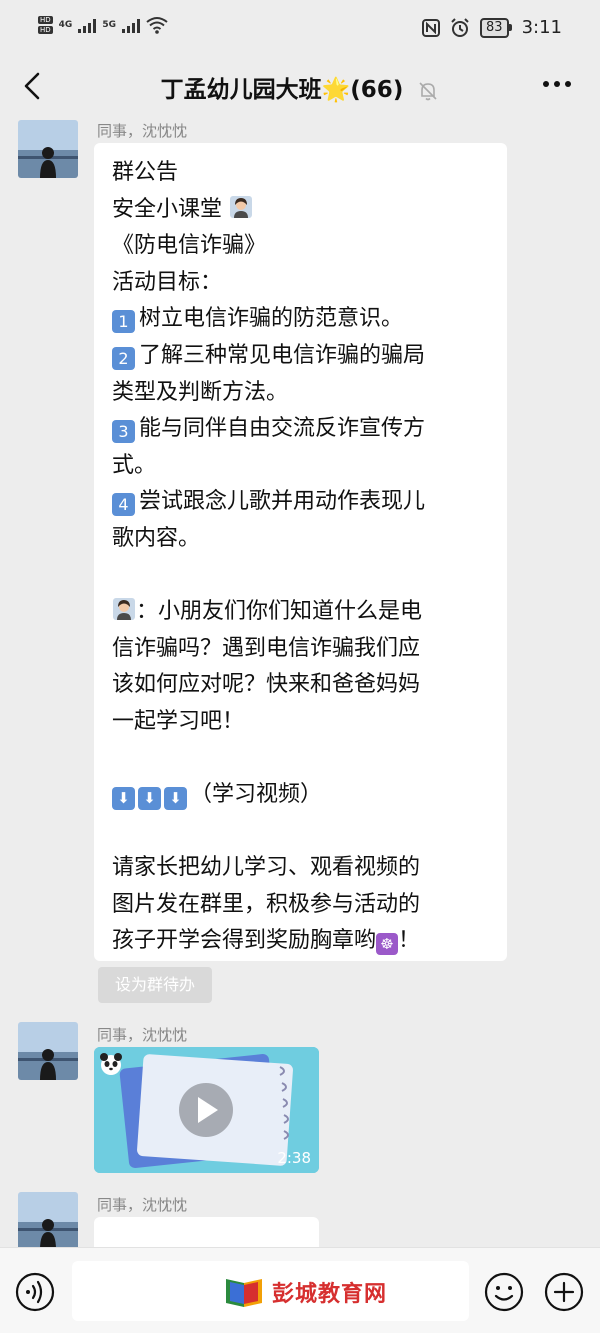 The image size is (600, 1333). What do you see at coordinates (65, 25) in the screenshot?
I see `network-4g-label: 4G` at bounding box center [65, 25].